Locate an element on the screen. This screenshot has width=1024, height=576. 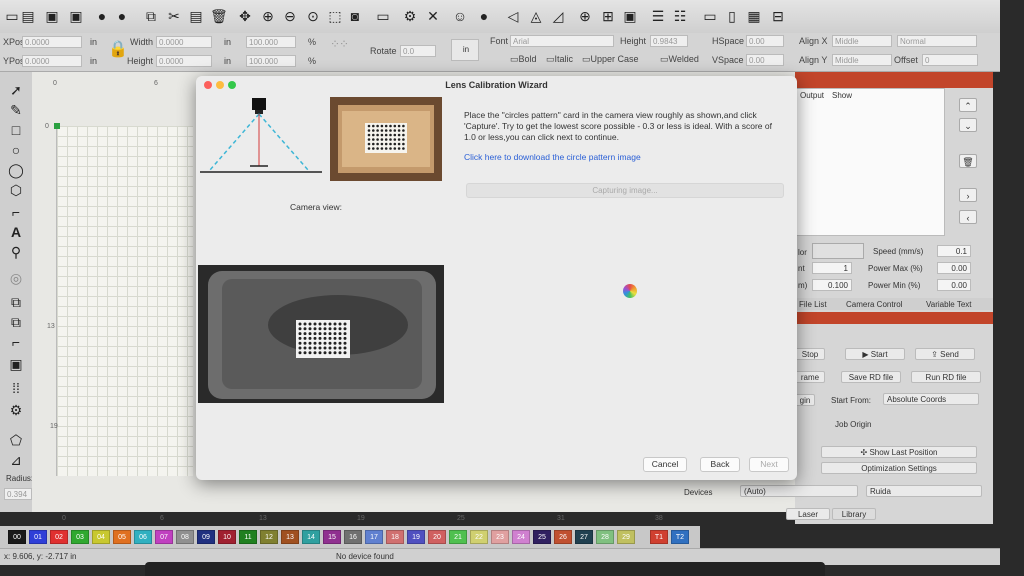
palette-swatch-00: 00 is located at coordinates (17, 537).